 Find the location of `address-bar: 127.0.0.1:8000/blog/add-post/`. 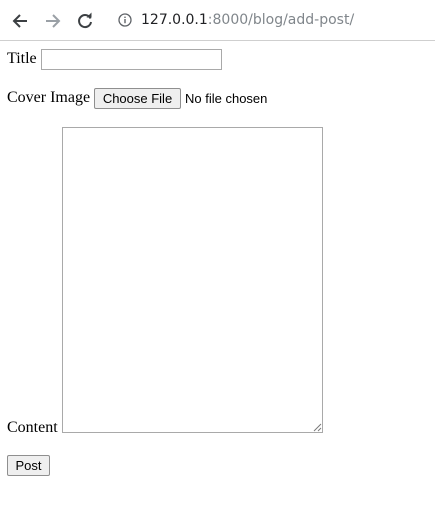

address-bar: 127.0.0.1:8000/blog/add-post/ is located at coordinates (269, 20).